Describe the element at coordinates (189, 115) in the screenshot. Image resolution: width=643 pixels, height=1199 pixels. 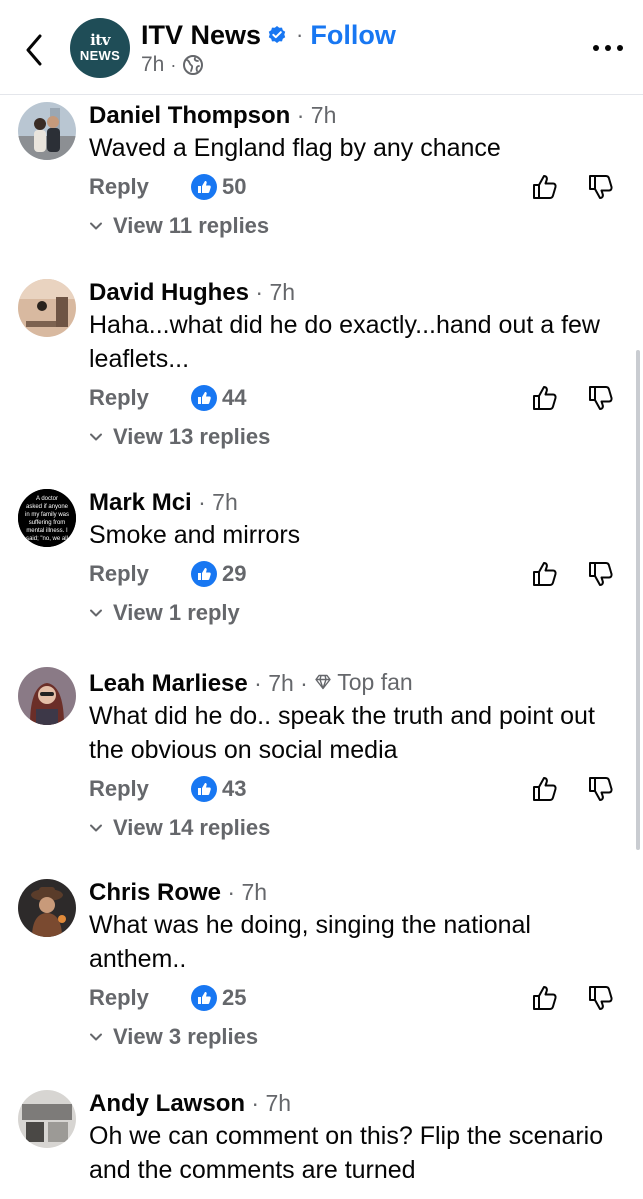
I see `comment-author: Daniel Thompson` at that location.